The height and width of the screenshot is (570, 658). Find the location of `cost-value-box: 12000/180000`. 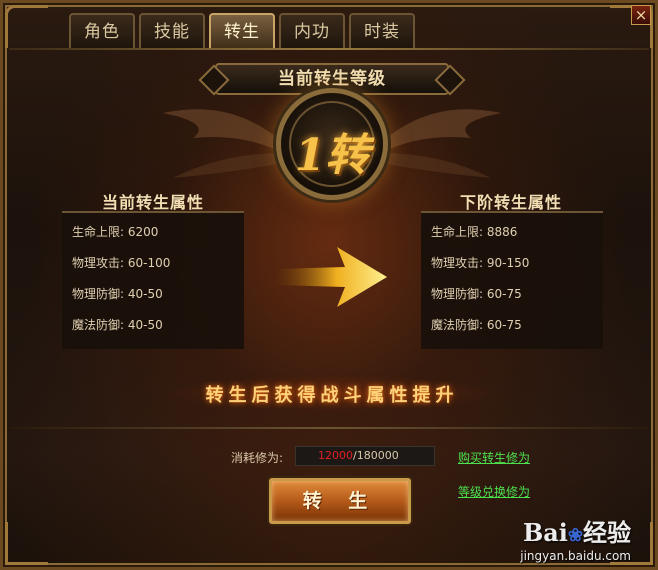

cost-value-box: 12000/180000 is located at coordinates (365, 456).